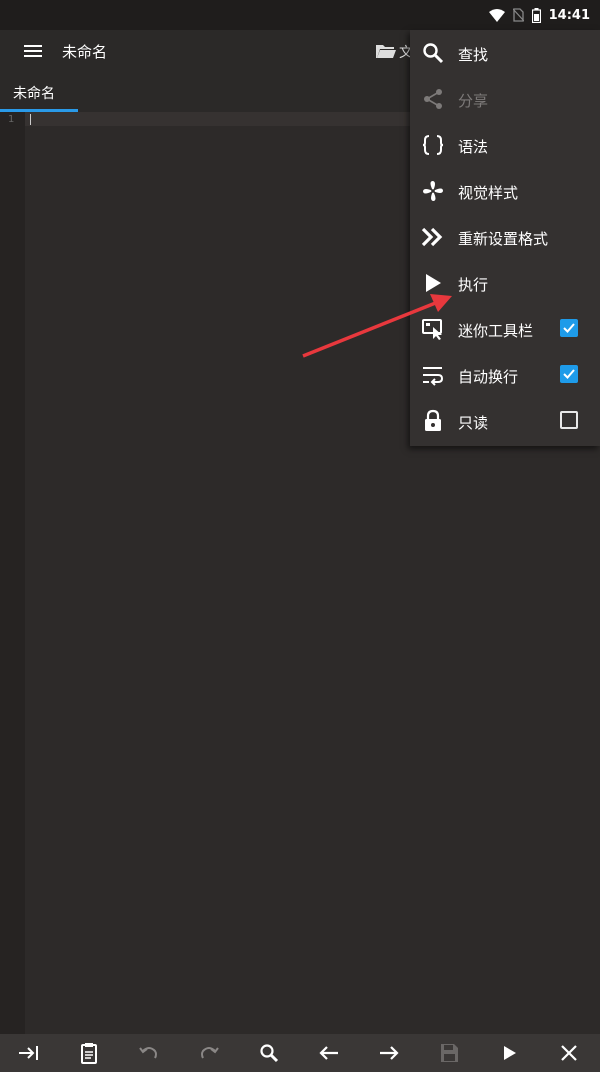 This screenshot has height=1072, width=600. What do you see at coordinates (496, 331) in the screenshot?
I see `menu-item-label: 迷你工具栏` at bounding box center [496, 331].